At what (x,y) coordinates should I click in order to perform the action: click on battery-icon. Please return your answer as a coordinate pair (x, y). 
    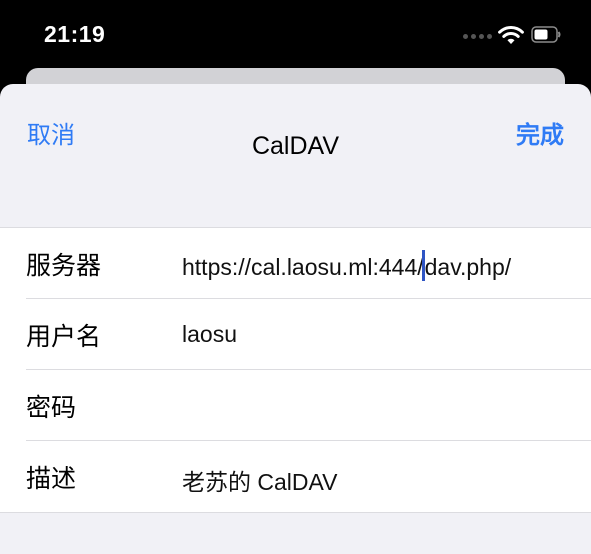
    Looking at the image, I should click on (546, 34).